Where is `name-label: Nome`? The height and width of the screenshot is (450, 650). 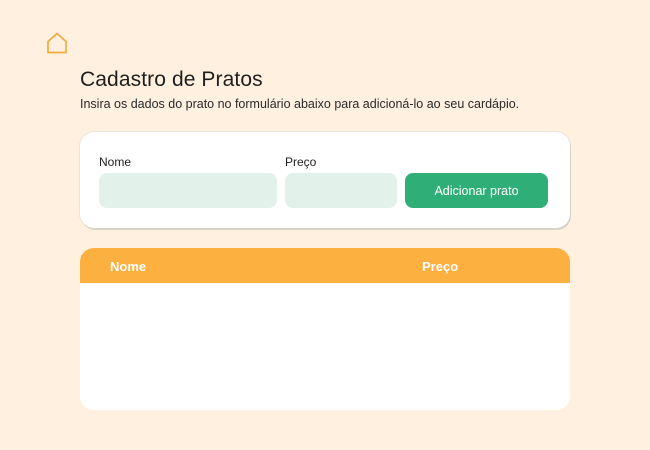
name-label: Nome is located at coordinates (115, 162).